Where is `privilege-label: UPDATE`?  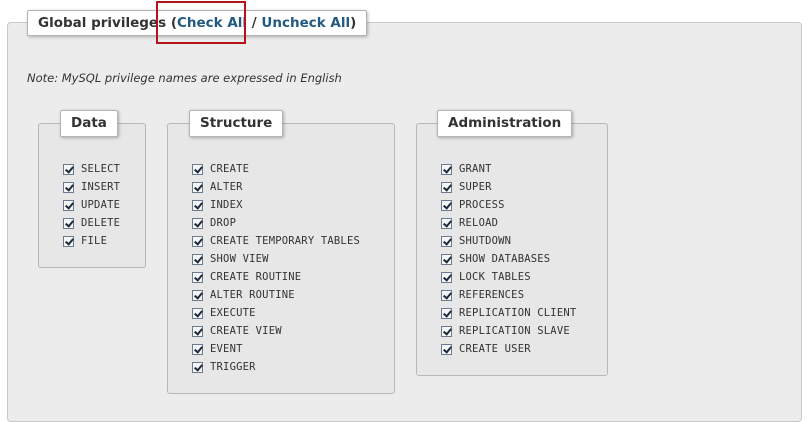 privilege-label: UPDATE is located at coordinates (101, 205).